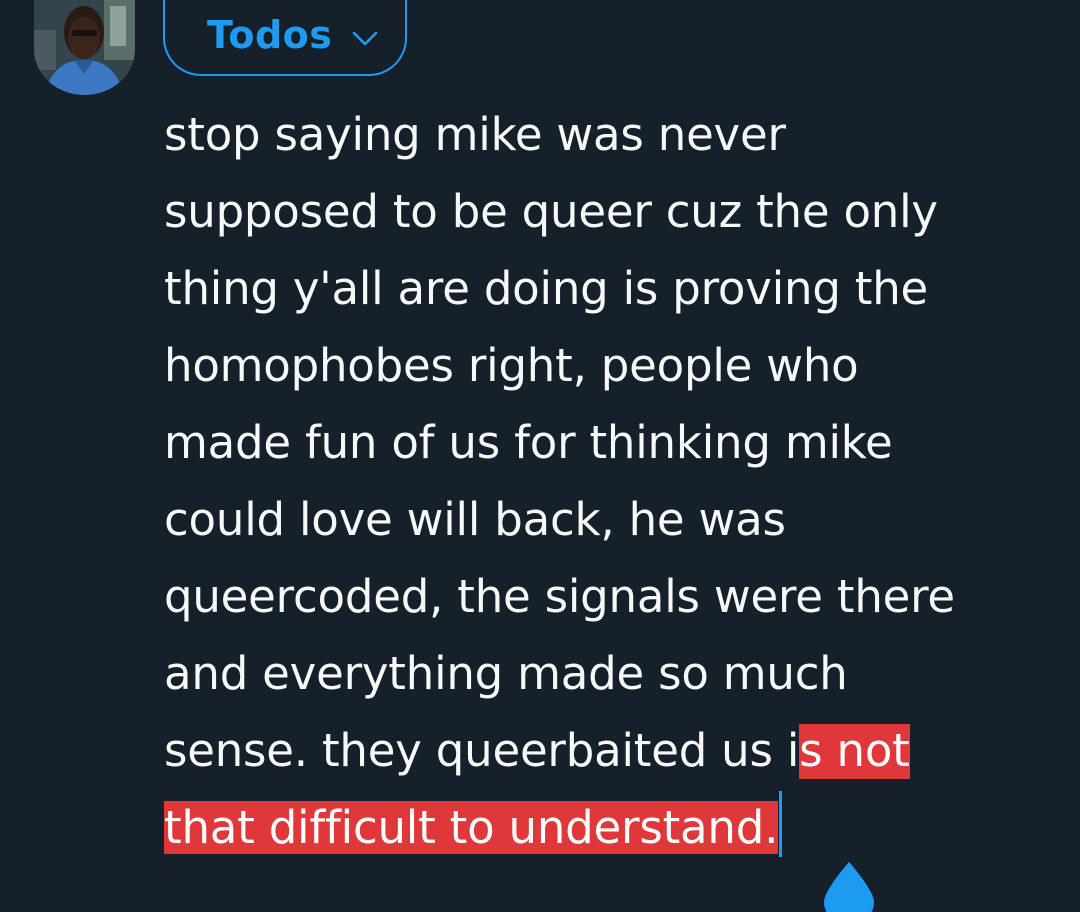 This screenshot has width=1080, height=912. What do you see at coordinates (546, 288) in the screenshot?
I see `compose-text-line: thing y'all are doing is proving the` at bounding box center [546, 288].